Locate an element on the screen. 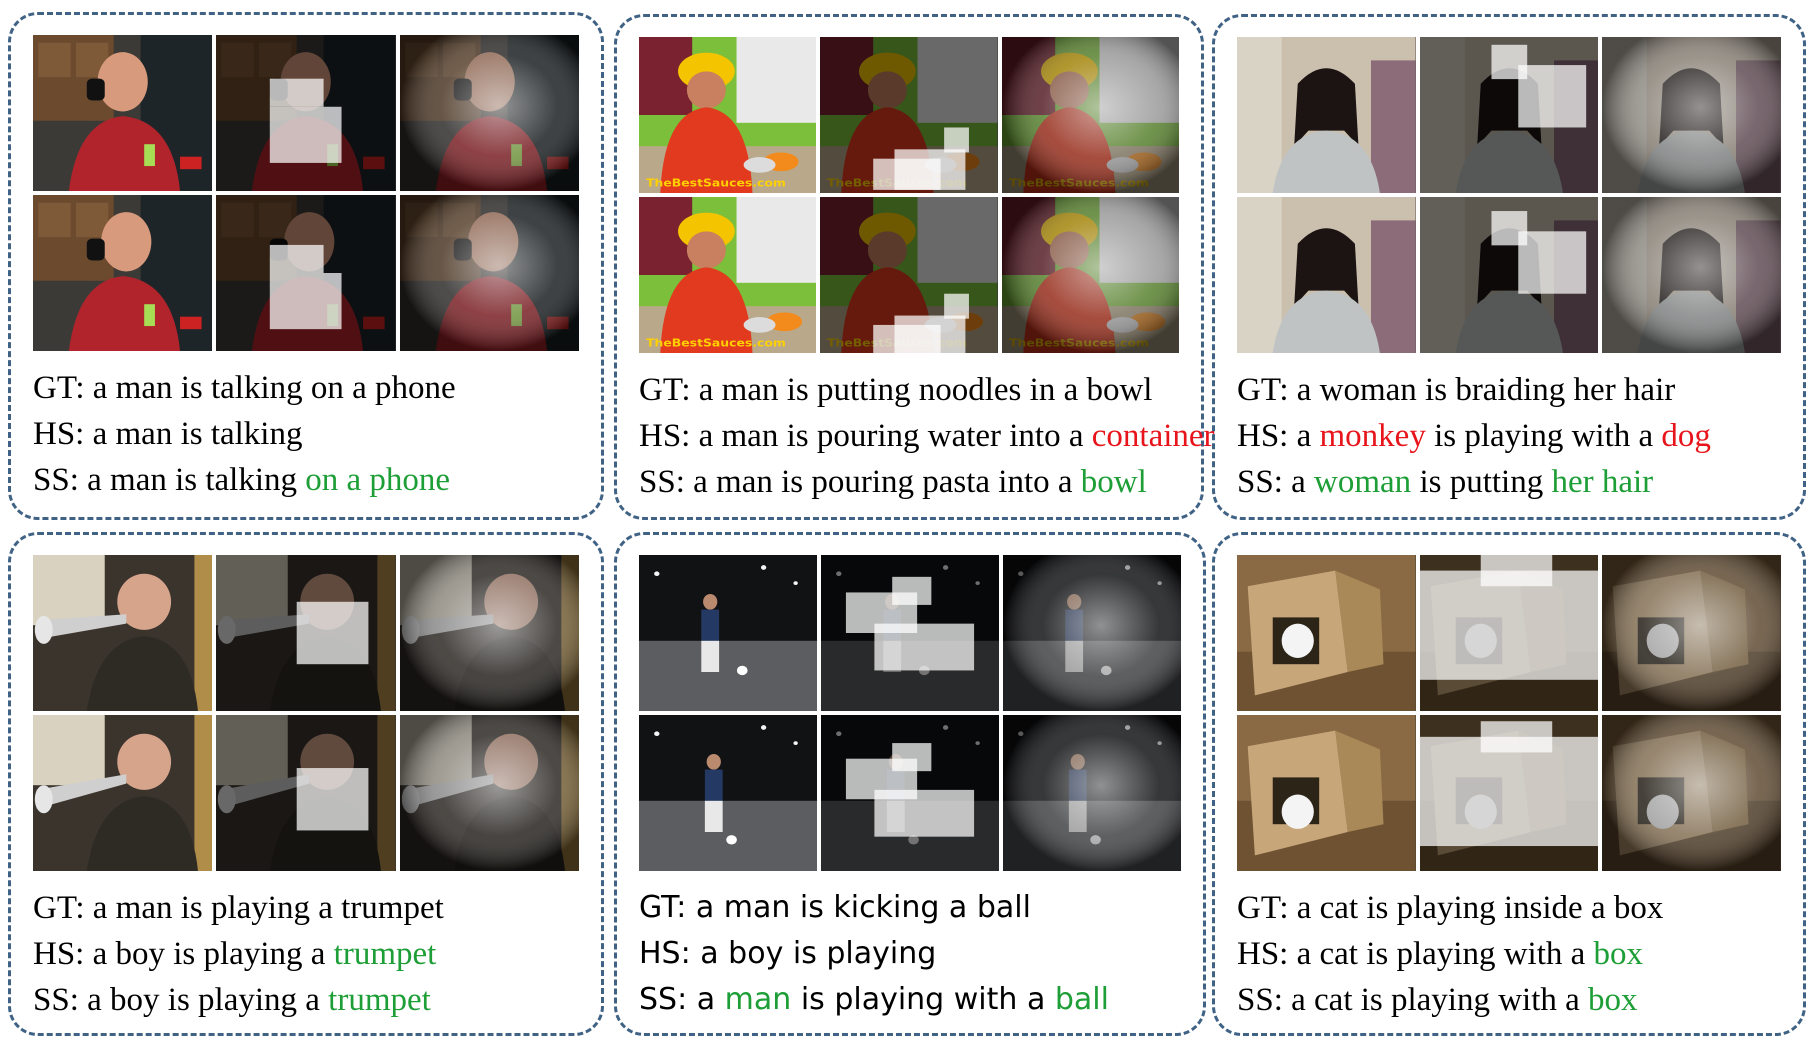 The height and width of the screenshot is (1051, 1813). caption-wrong-word: container is located at coordinates (1153, 436).